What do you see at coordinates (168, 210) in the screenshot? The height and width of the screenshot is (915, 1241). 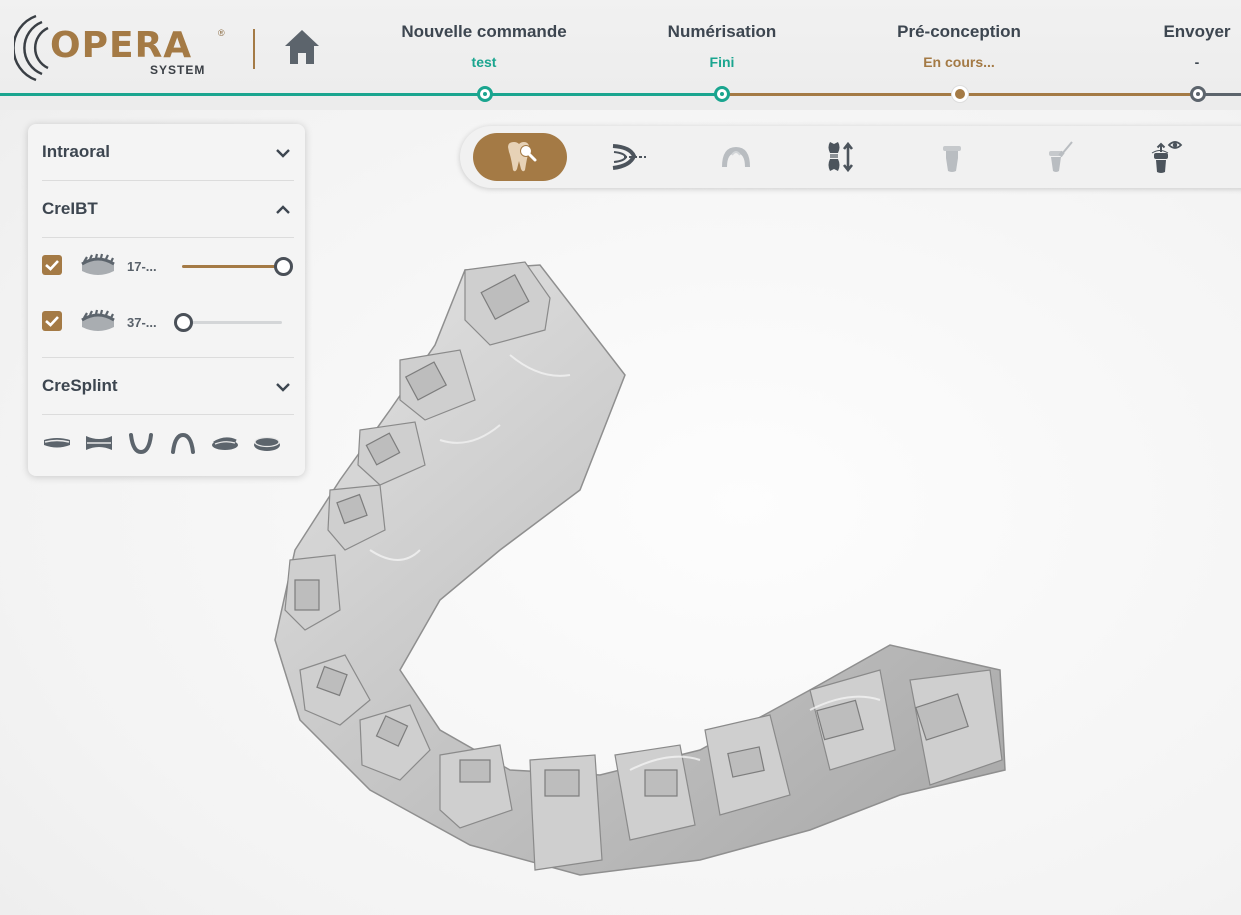 I see `section-creibt-header: CreIBT` at bounding box center [168, 210].